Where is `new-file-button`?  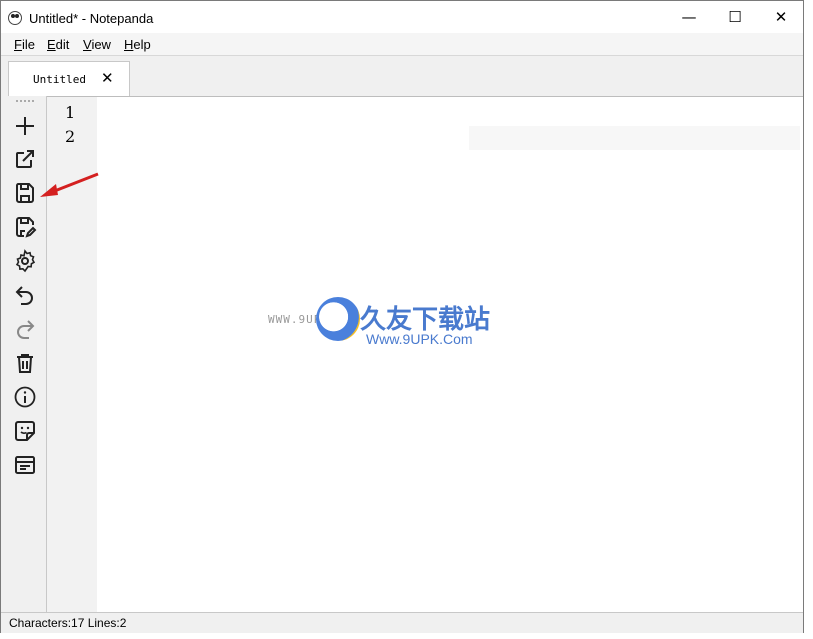
new-file-button is located at coordinates (25, 126).